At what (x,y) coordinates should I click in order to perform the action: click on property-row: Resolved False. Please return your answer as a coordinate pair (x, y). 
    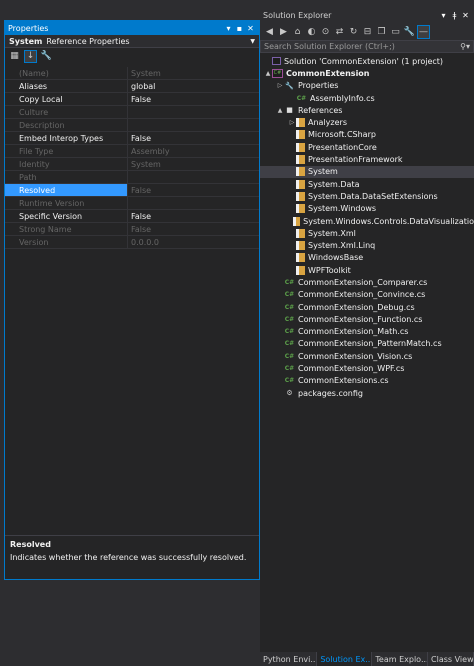
    Looking at the image, I should click on (132, 190).